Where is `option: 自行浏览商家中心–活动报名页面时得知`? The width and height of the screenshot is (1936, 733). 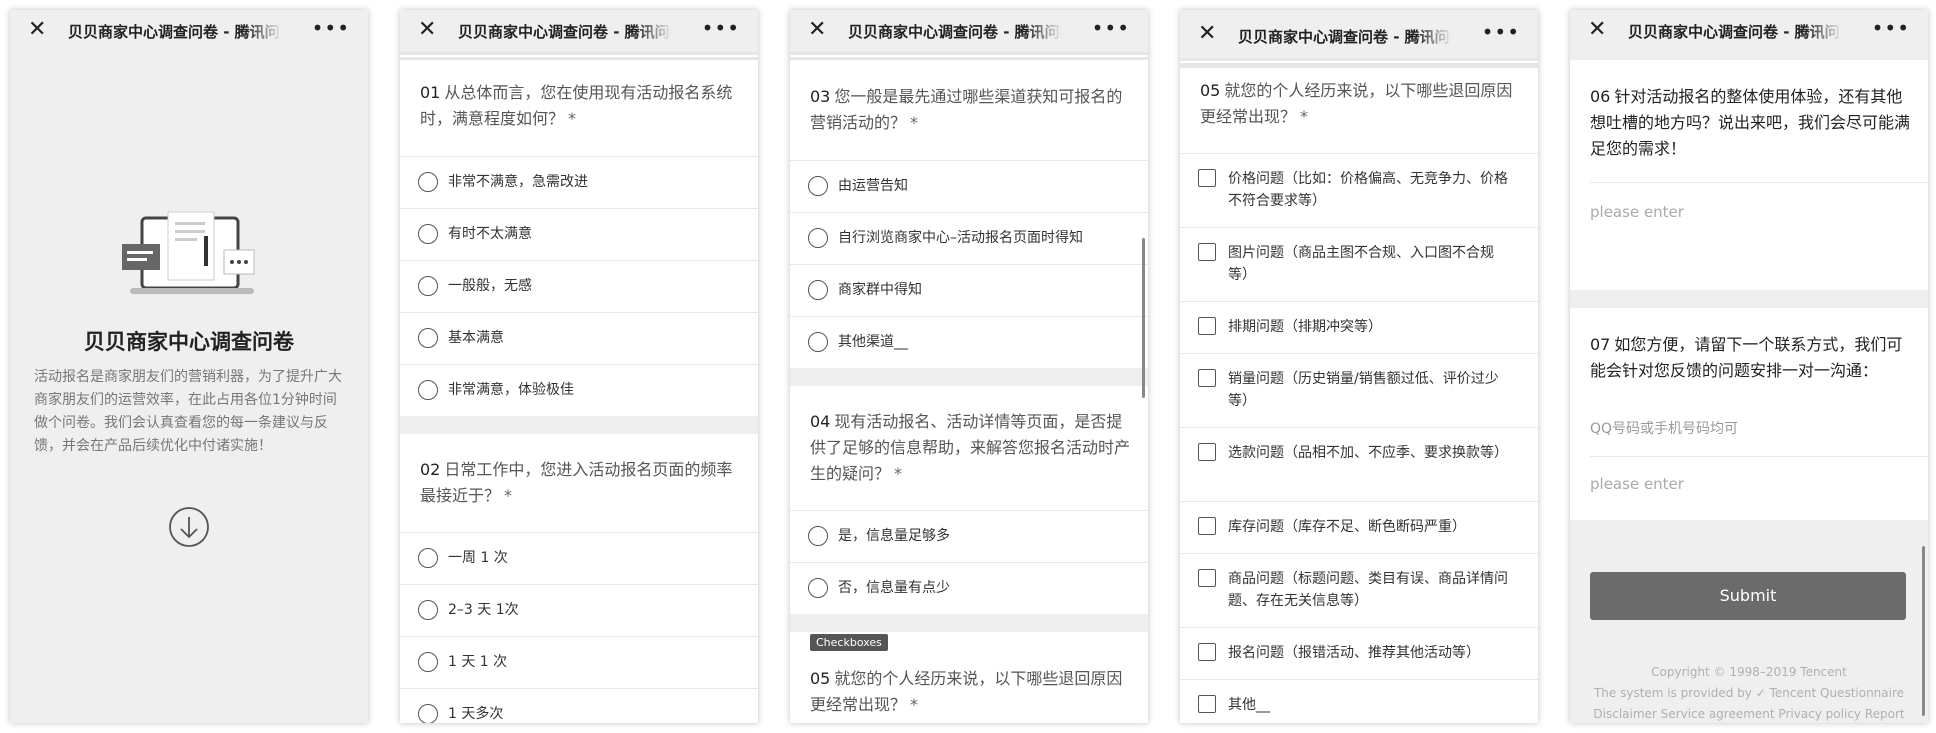
option: 自行浏览商家中心–活动报名页面时得知 is located at coordinates (969, 238).